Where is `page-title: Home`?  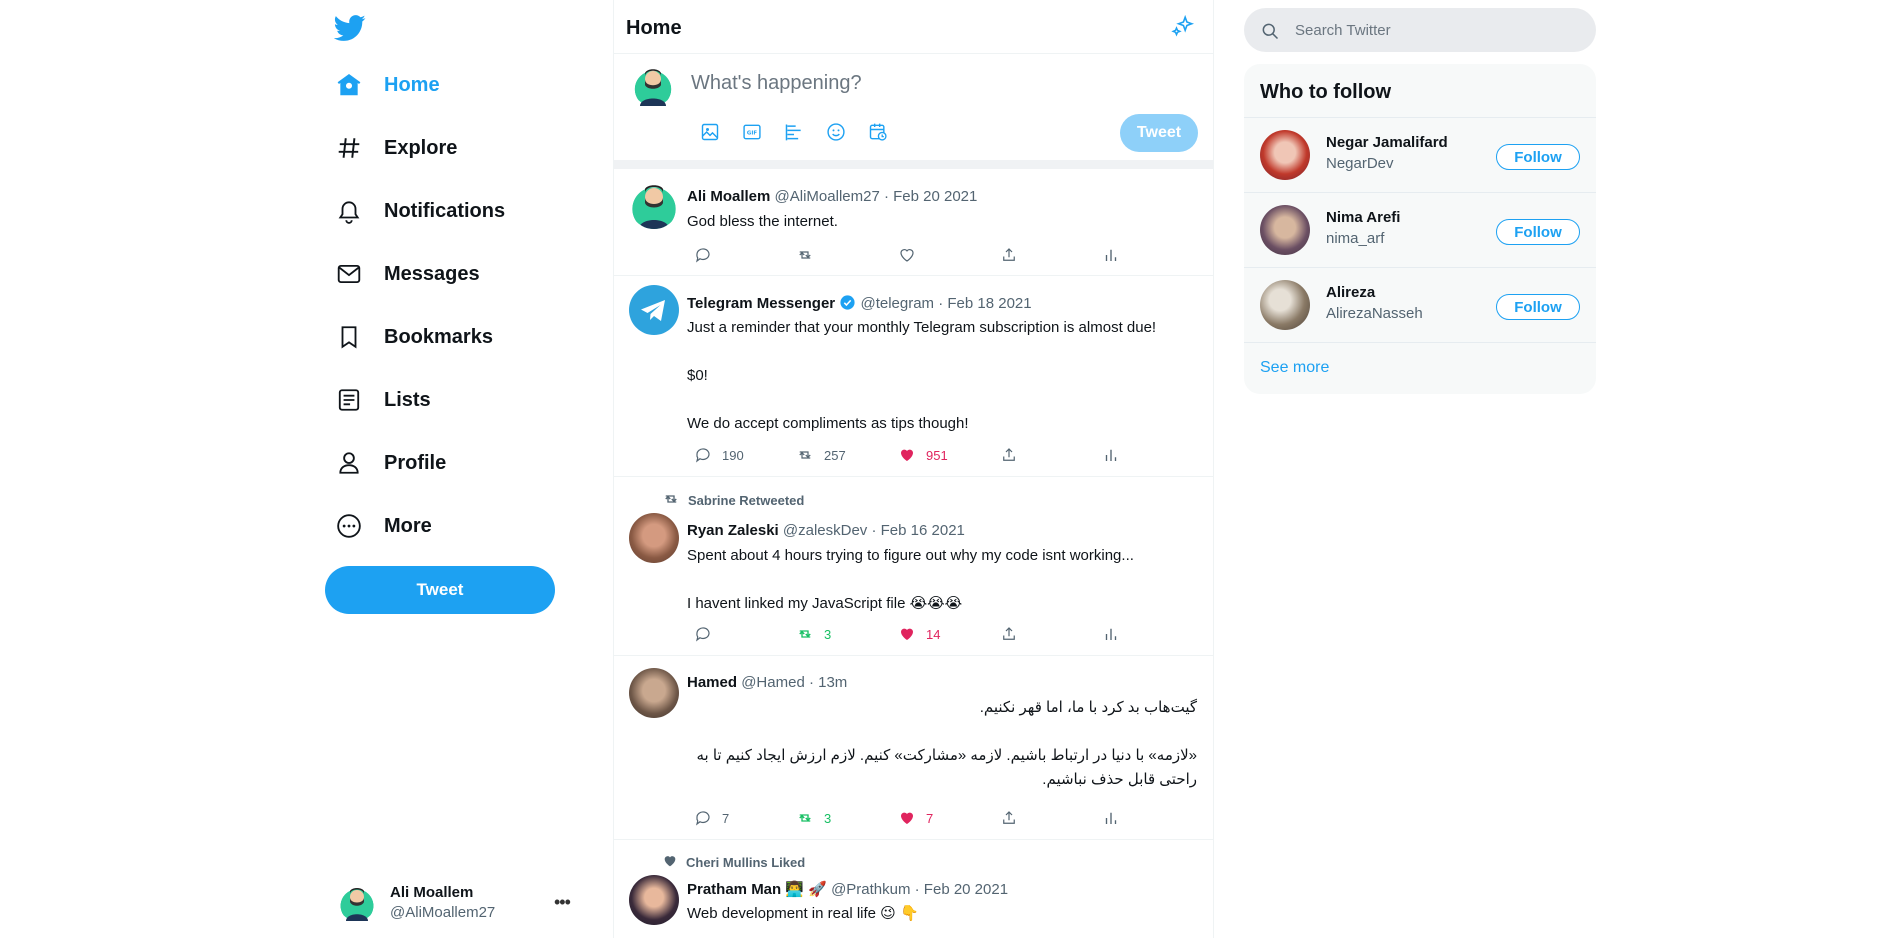
page-title: Home is located at coordinates (654, 28).